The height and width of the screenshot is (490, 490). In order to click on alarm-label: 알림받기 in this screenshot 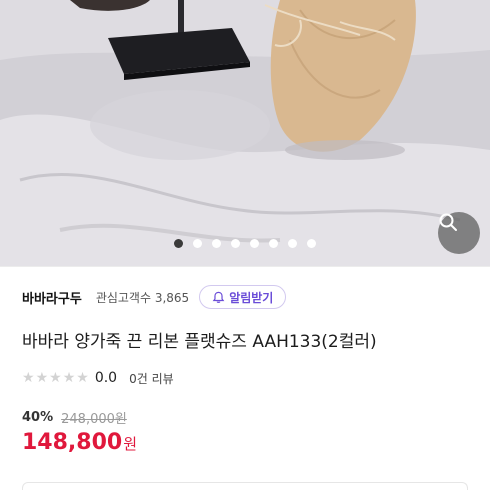, I will do `click(251, 297)`.